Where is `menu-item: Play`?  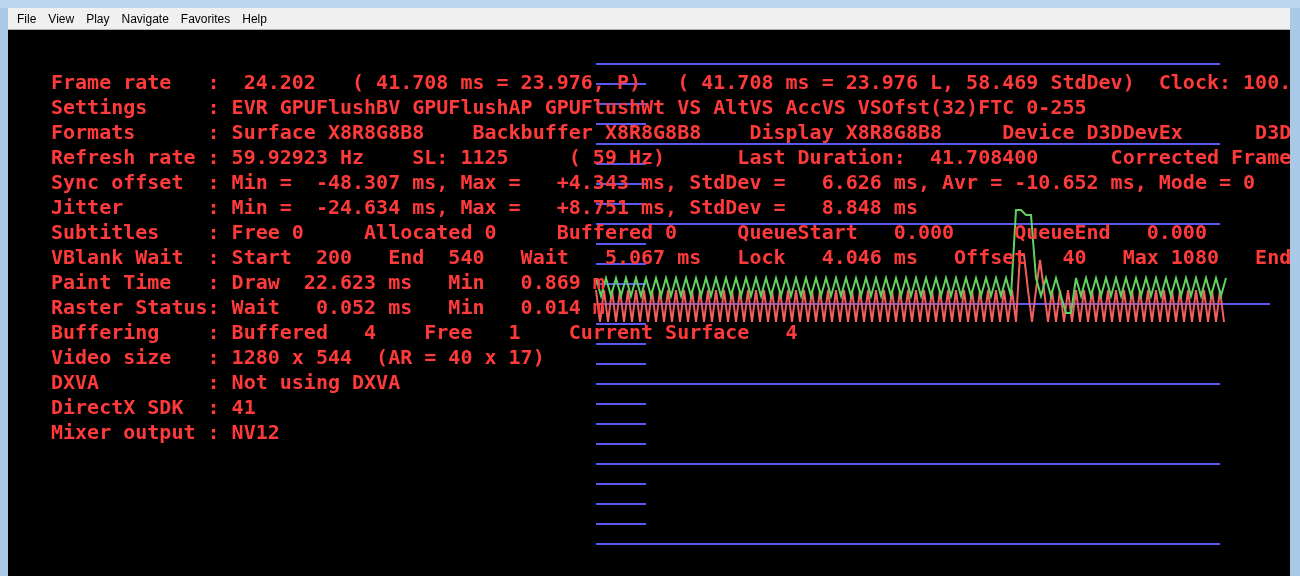
menu-item: Play is located at coordinates (98, 18).